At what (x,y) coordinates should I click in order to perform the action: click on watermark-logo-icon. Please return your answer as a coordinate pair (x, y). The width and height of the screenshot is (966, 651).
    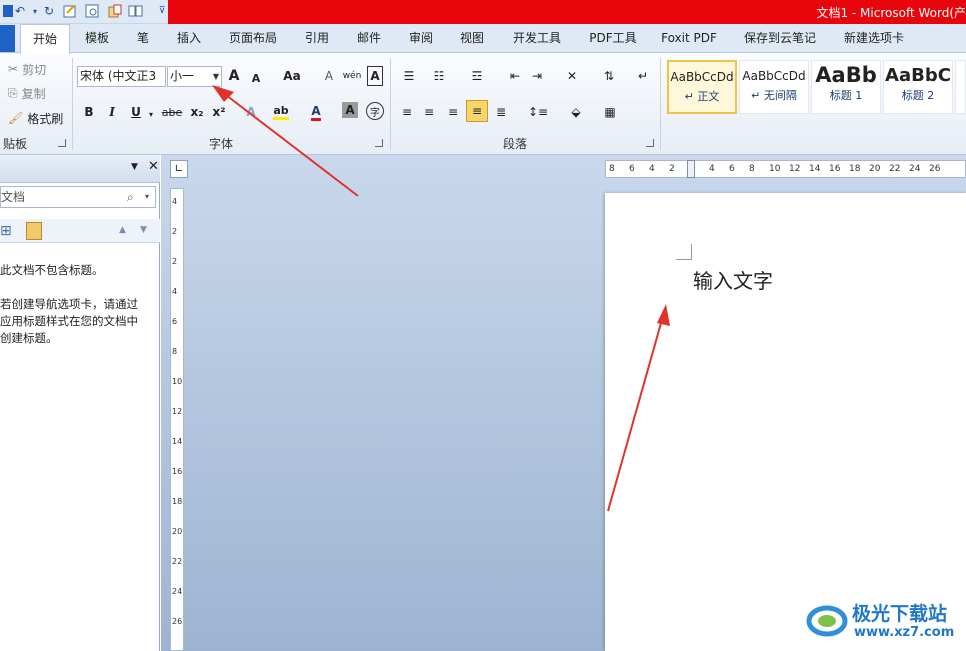
    Looking at the image, I should click on (827, 621).